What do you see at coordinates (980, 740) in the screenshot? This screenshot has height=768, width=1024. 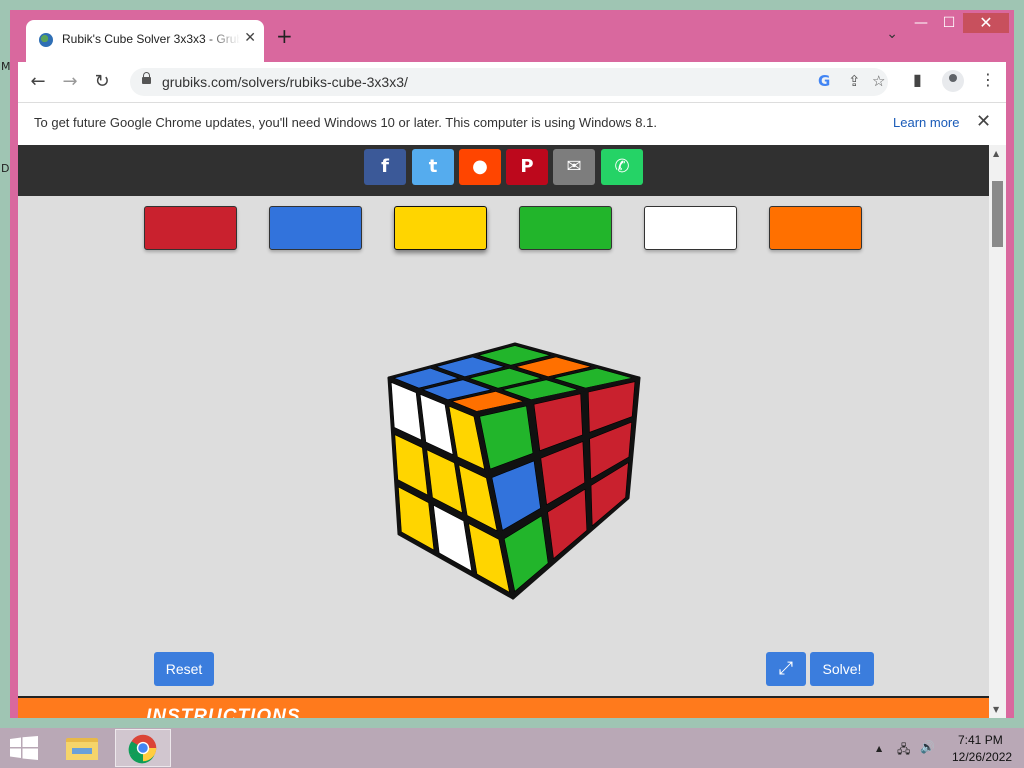 I see `clock-time: 7:41 PM` at bounding box center [980, 740].